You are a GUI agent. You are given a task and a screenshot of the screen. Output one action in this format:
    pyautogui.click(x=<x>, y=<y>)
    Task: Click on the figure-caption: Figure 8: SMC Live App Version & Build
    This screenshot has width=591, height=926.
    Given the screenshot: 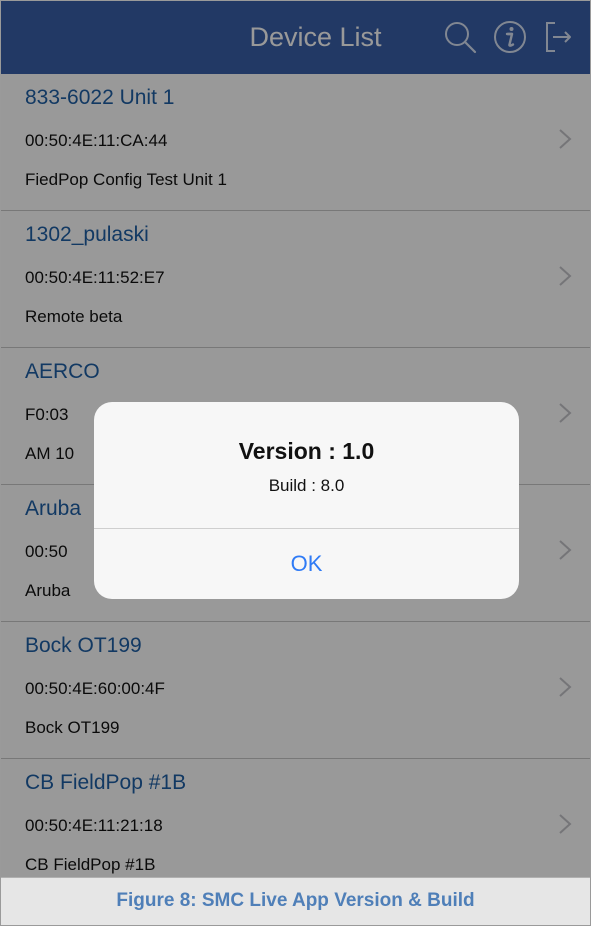 What is the action you would take?
    pyautogui.click(x=295, y=901)
    